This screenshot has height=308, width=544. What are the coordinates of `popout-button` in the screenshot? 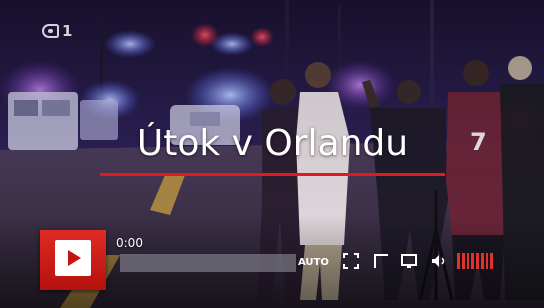 It's located at (381, 261).